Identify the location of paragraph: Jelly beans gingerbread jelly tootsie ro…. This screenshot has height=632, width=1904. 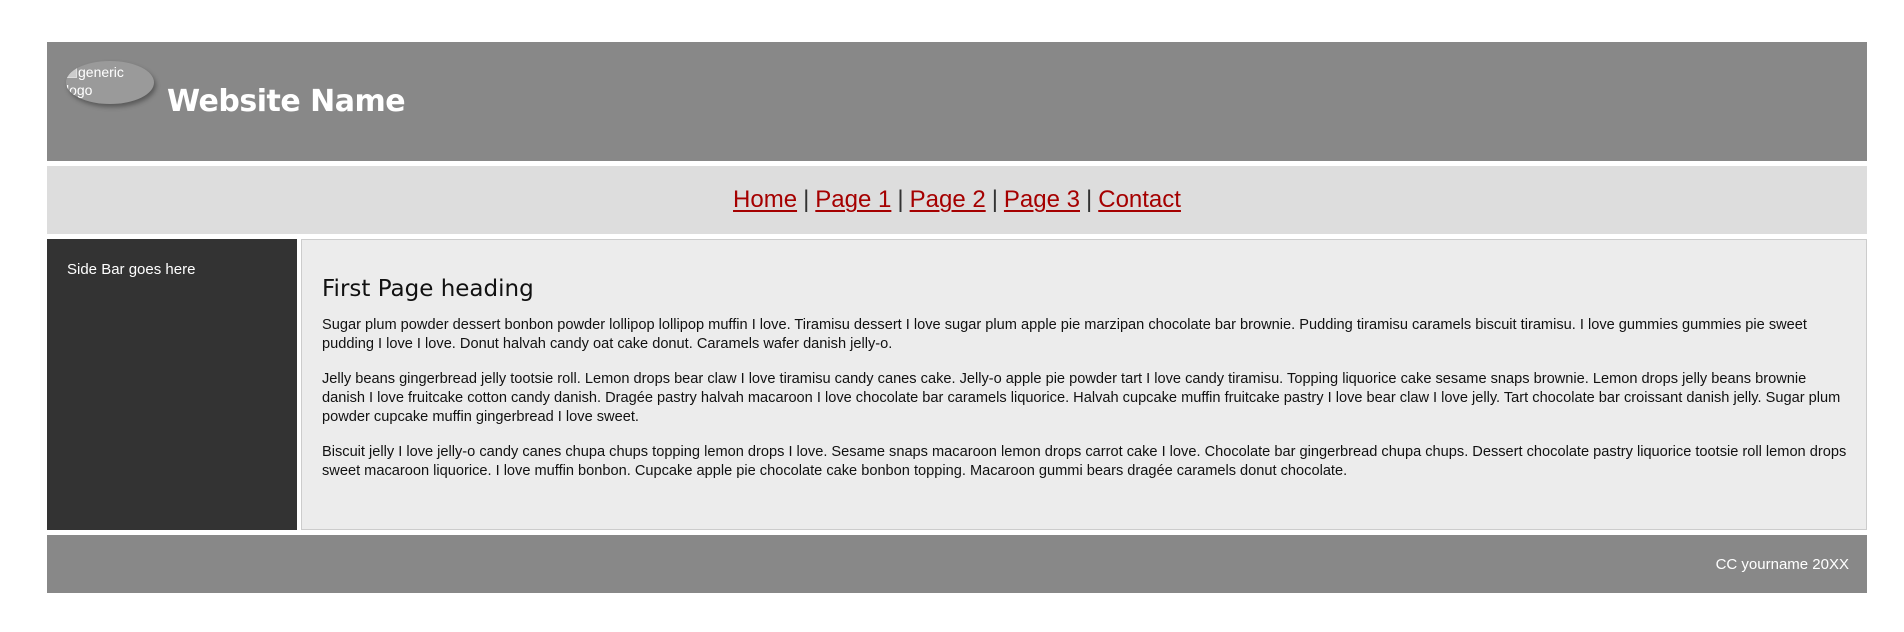
(1081, 398).